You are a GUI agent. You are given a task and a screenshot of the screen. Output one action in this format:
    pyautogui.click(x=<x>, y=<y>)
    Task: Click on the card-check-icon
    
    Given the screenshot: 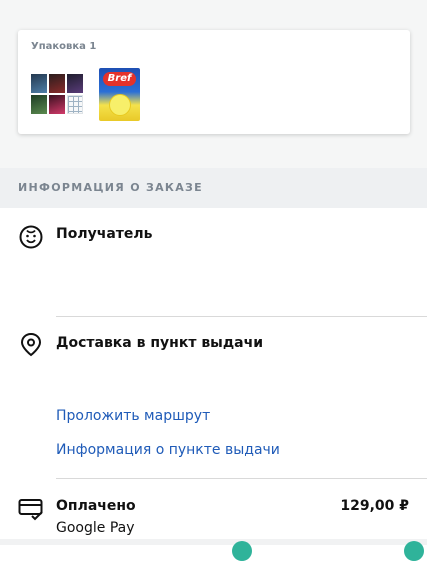 What is the action you would take?
    pyautogui.click(x=30, y=510)
    